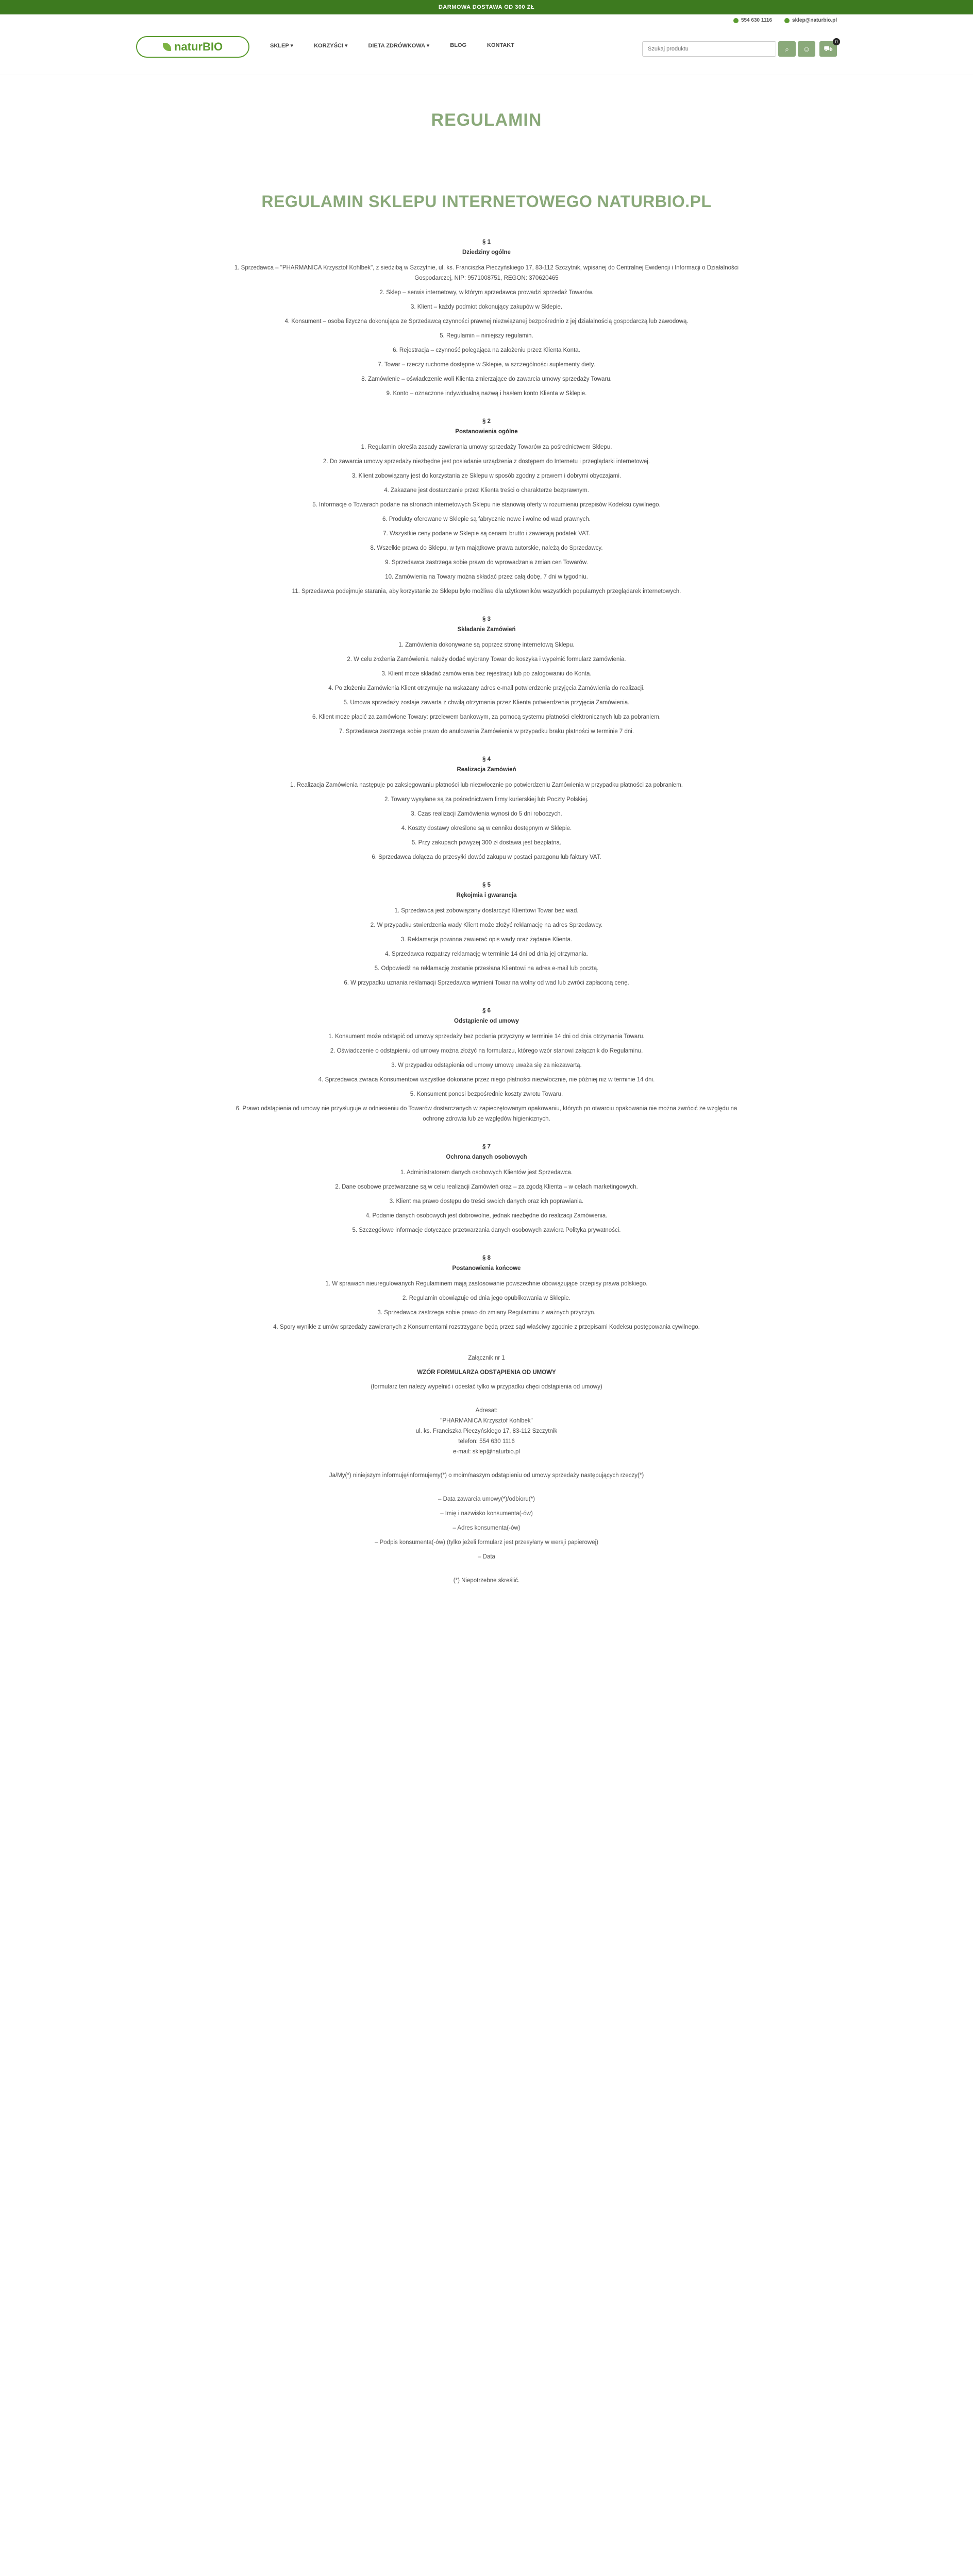 The width and height of the screenshot is (973, 2576). I want to click on section-heading: Dziedziny ogólne, so click(486, 252).